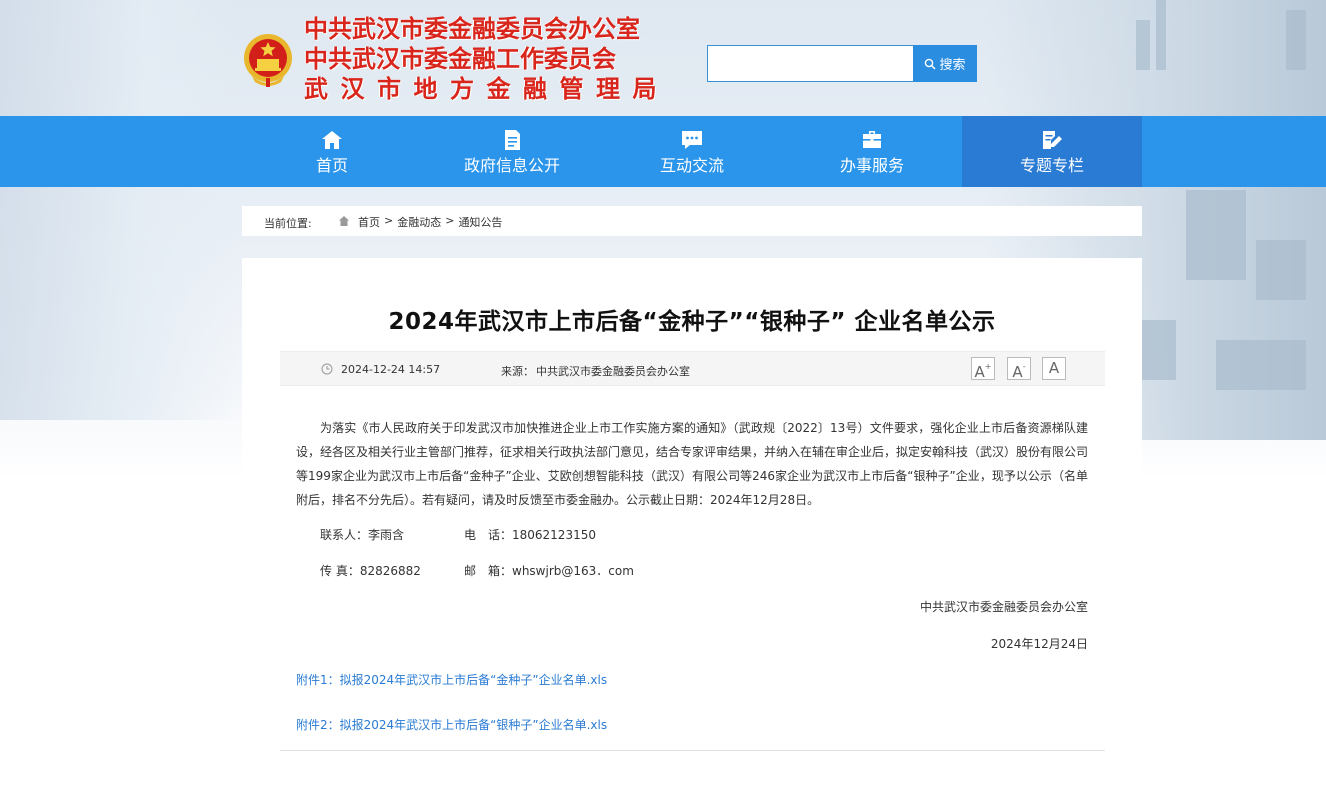  What do you see at coordinates (613, 371) in the screenshot?
I see `article-source: 中共武汉市委金融委员会办公室` at bounding box center [613, 371].